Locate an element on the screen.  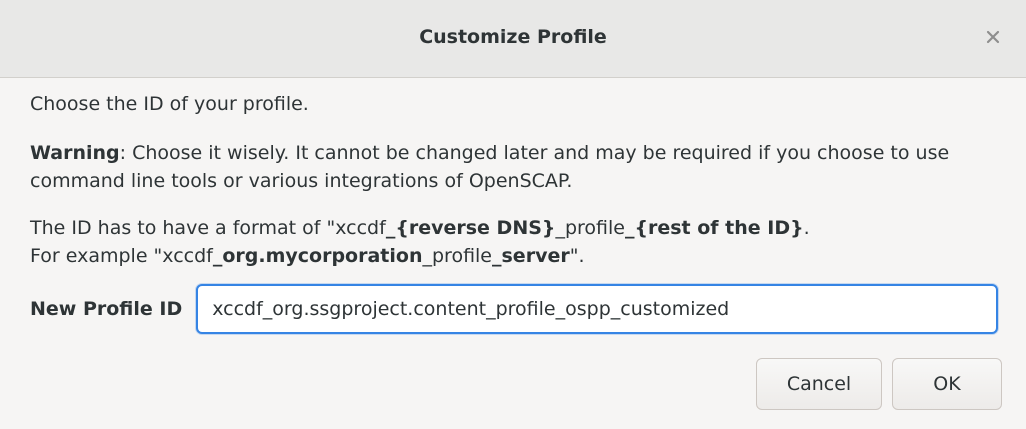
cancel-button: Cancel is located at coordinates (819, 384).